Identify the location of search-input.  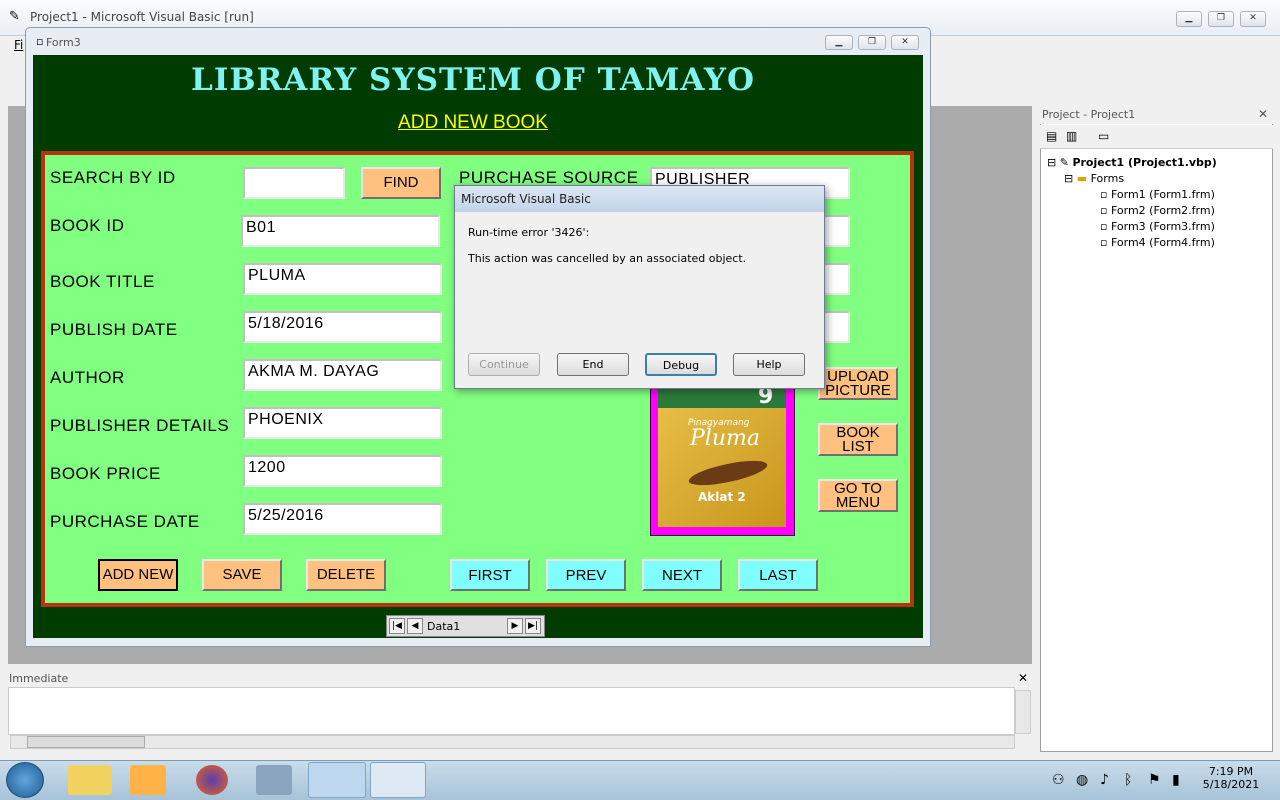
(294, 183).